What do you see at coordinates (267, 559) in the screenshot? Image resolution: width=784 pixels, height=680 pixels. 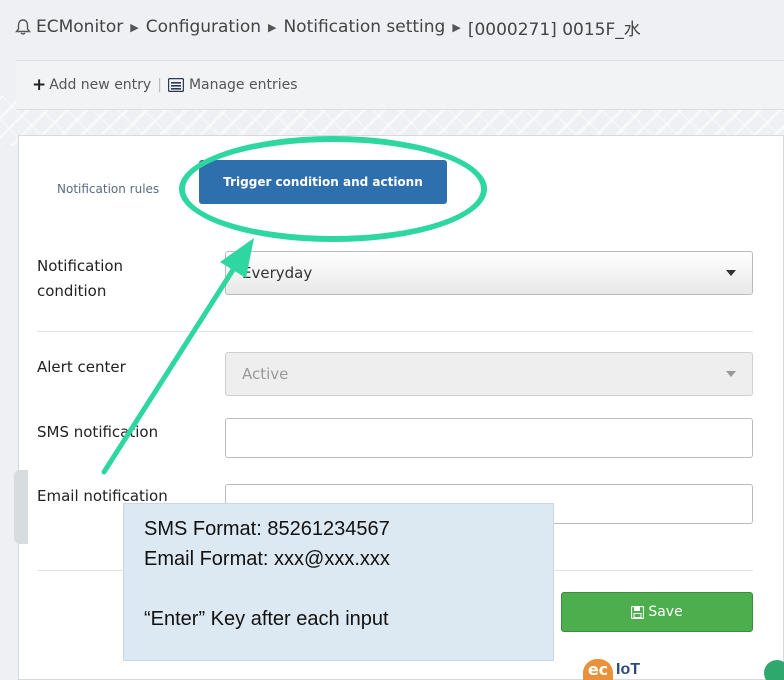 I see `annotation-email-format: Email Format: xxx@xxx.xxx` at bounding box center [267, 559].